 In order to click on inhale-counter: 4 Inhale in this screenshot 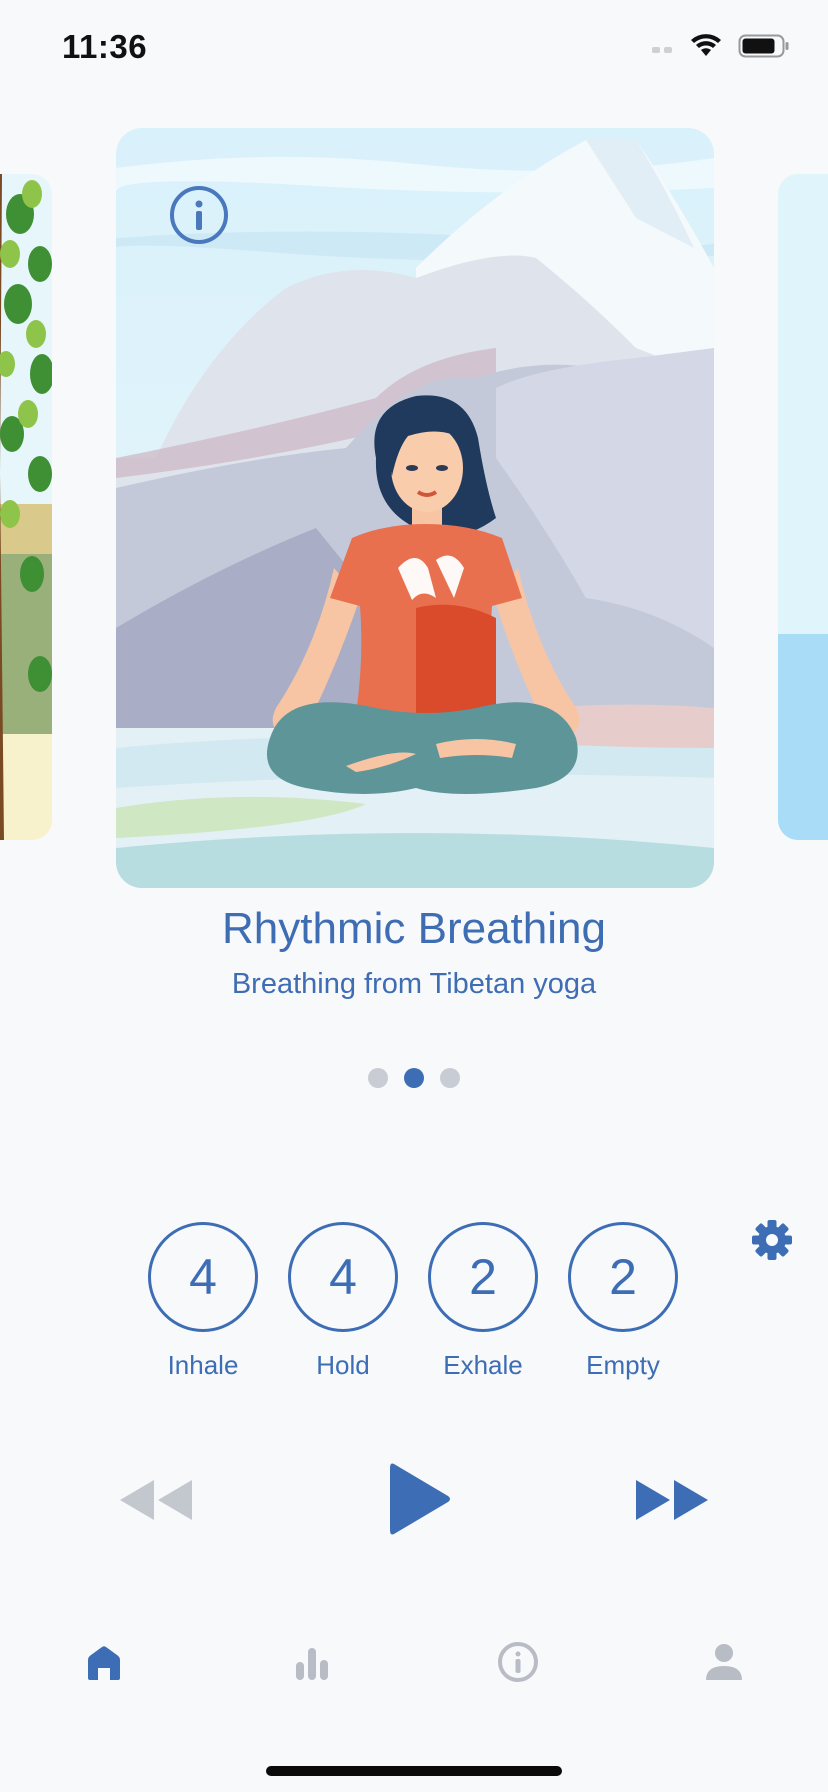, I will do `click(203, 1301)`.